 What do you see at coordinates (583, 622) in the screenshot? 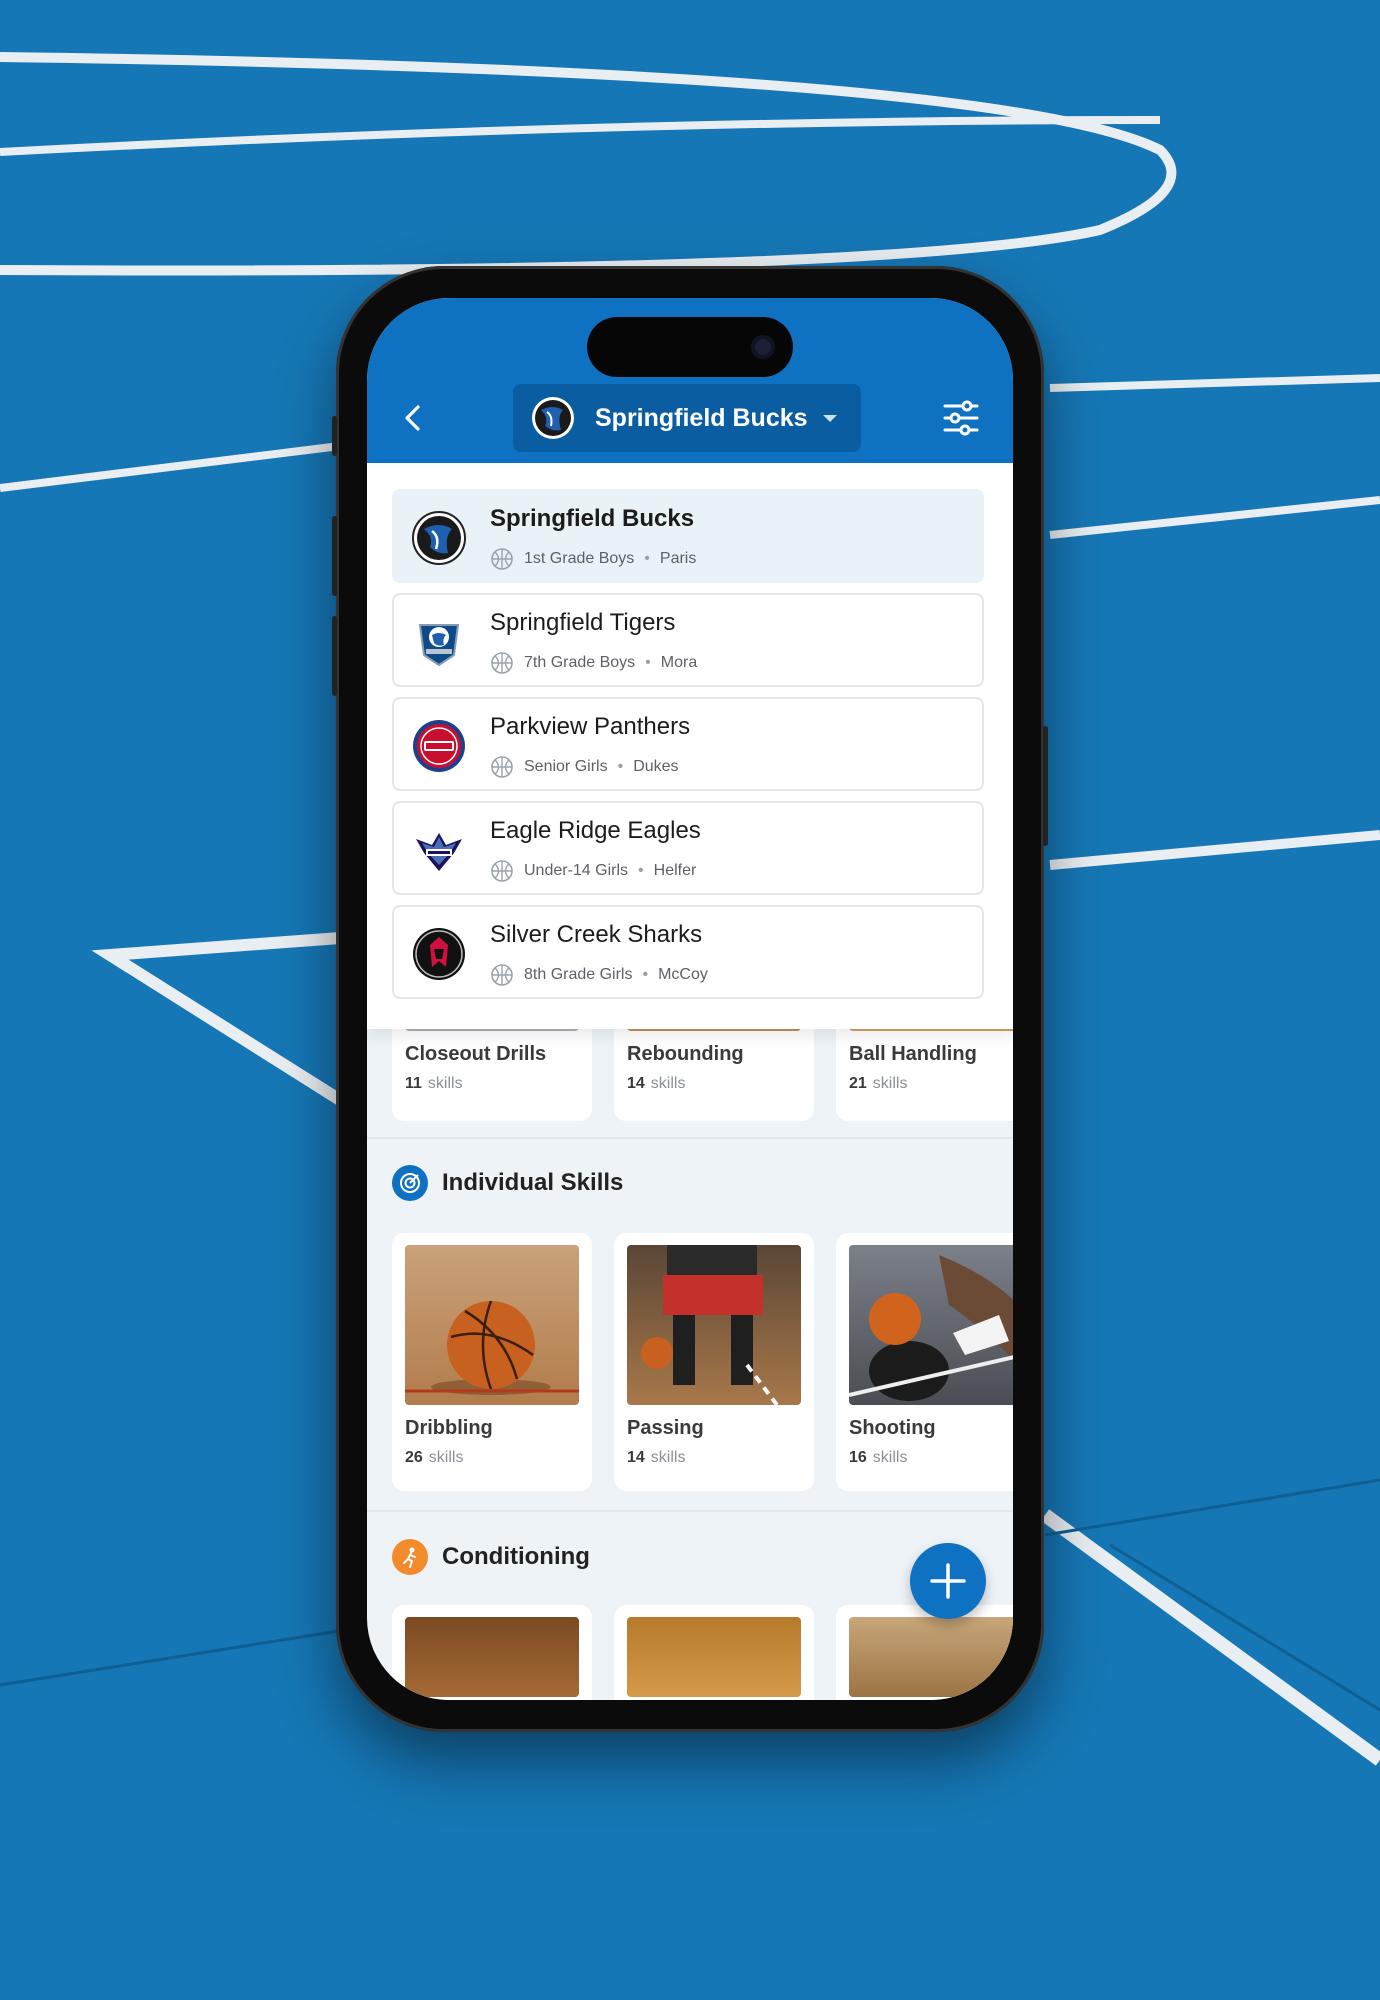
I see `team-name: Springfield Tigers` at bounding box center [583, 622].